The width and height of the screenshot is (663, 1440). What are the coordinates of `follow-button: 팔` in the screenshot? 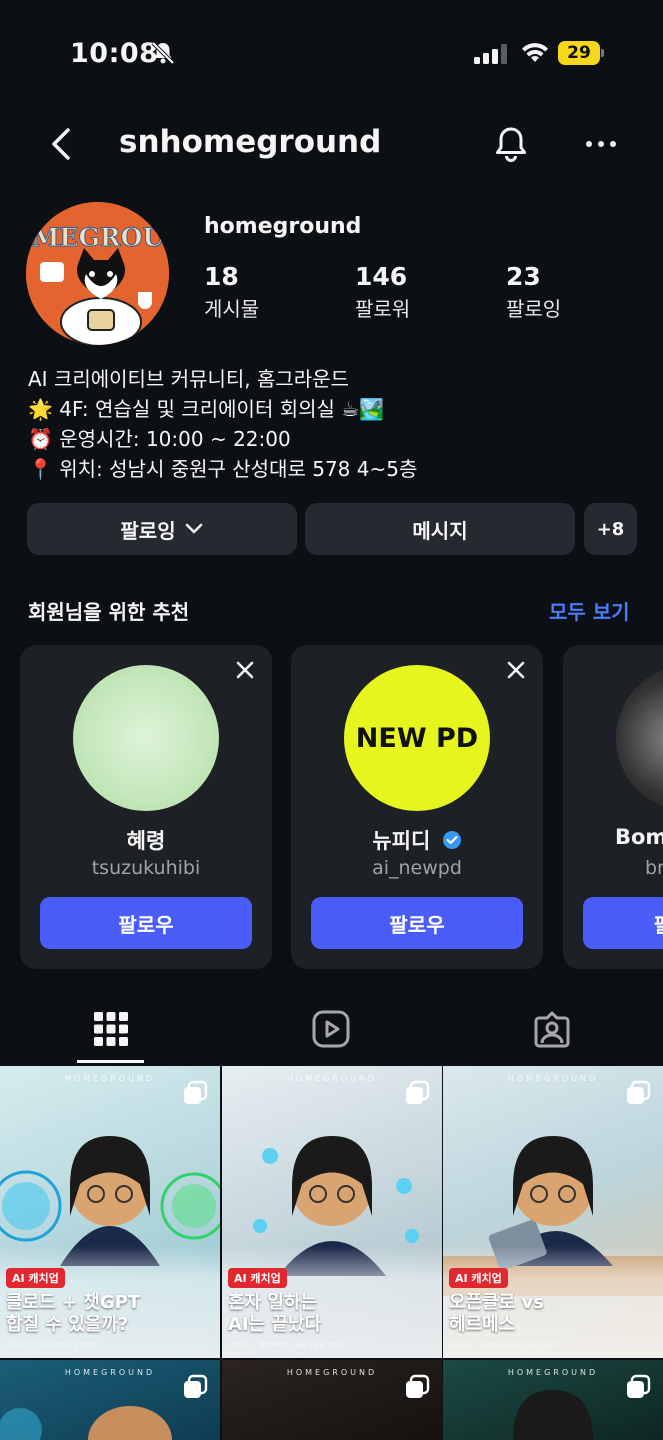 It's located at (623, 923).